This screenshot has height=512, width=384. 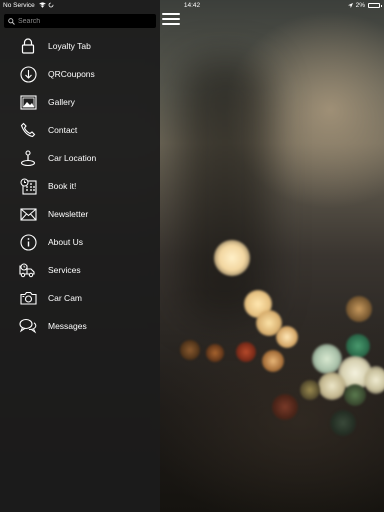 What do you see at coordinates (83, 21) in the screenshot?
I see `search-input` at bounding box center [83, 21].